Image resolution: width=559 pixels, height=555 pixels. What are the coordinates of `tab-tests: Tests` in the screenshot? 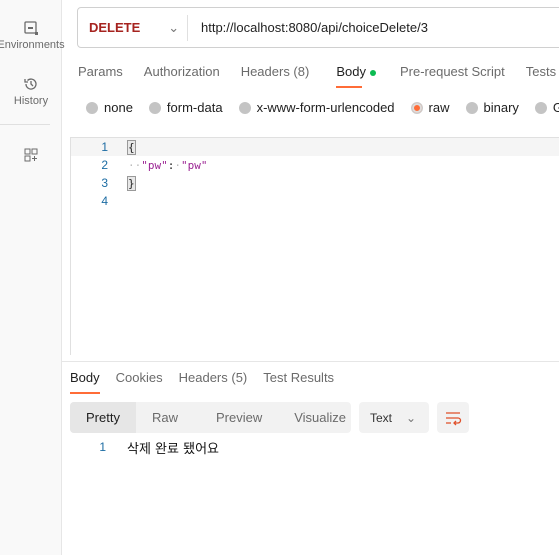 It's located at (541, 76).